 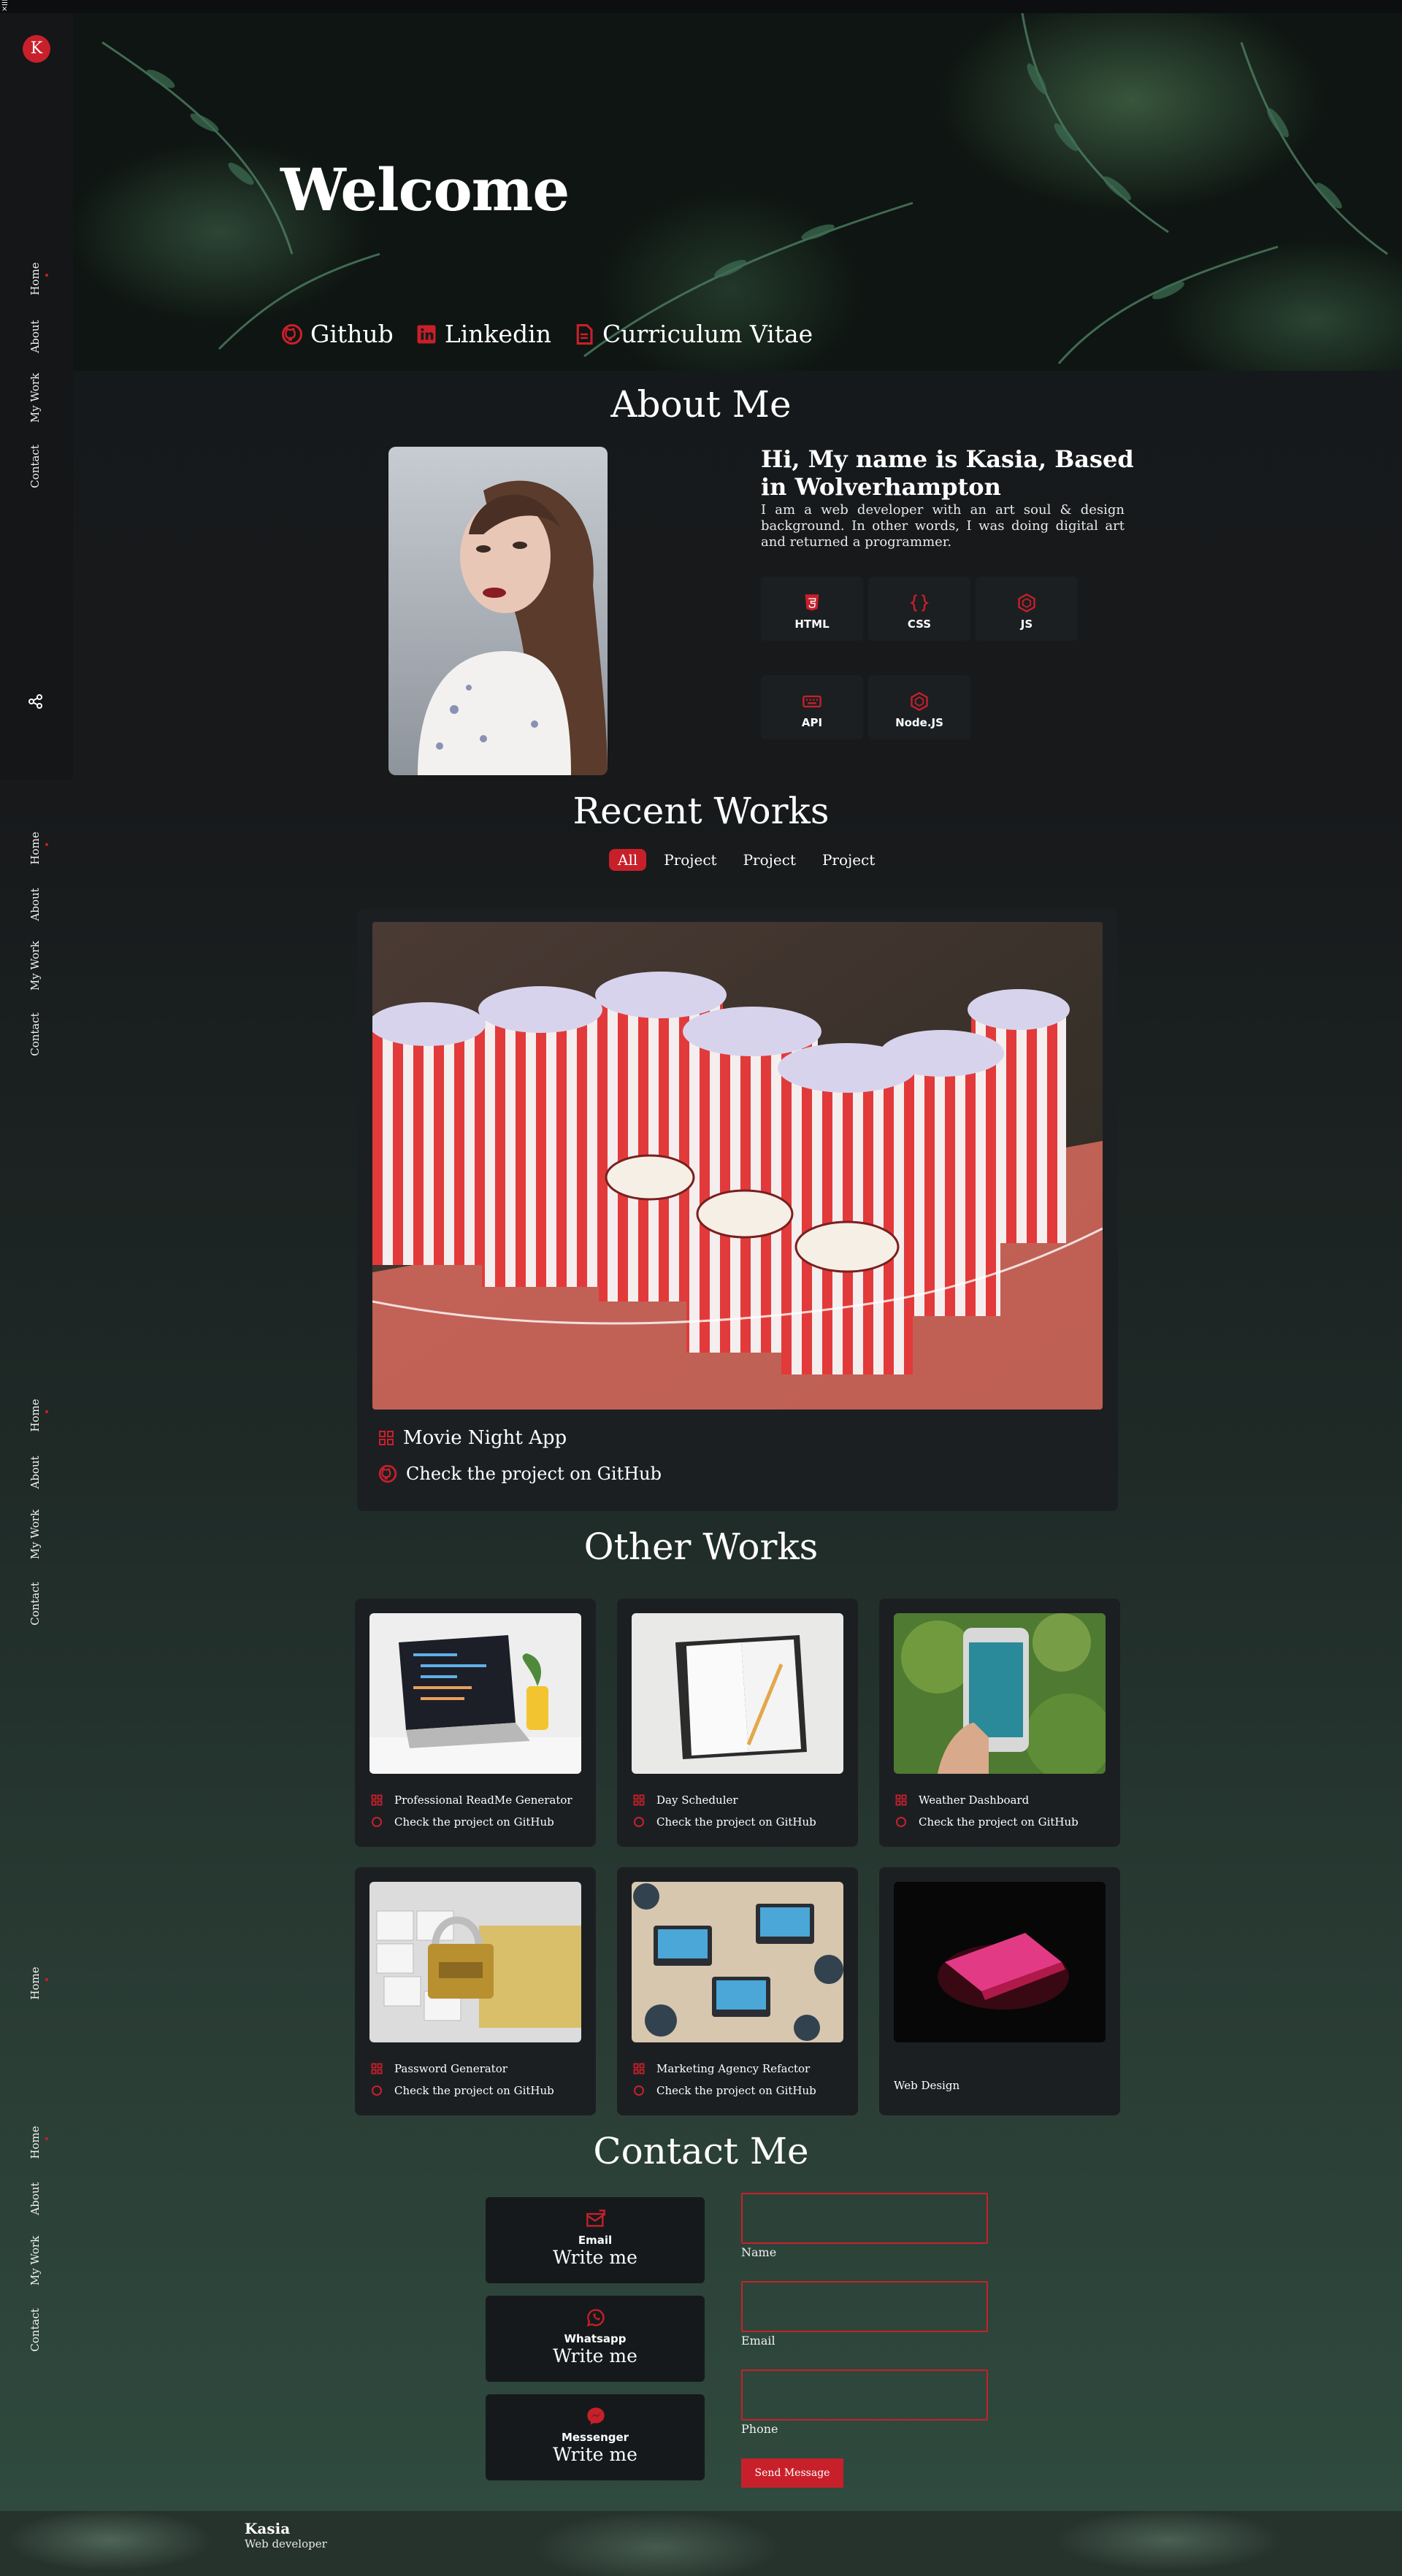 What do you see at coordinates (812, 602) in the screenshot?
I see `html5-icon` at bounding box center [812, 602].